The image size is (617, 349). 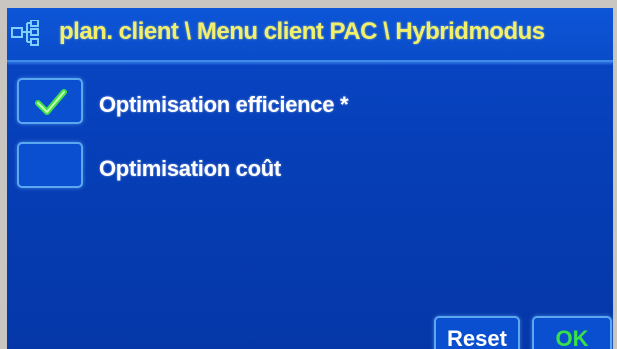 I want to click on checkbox-optimisation-efficience, so click(x=50, y=101).